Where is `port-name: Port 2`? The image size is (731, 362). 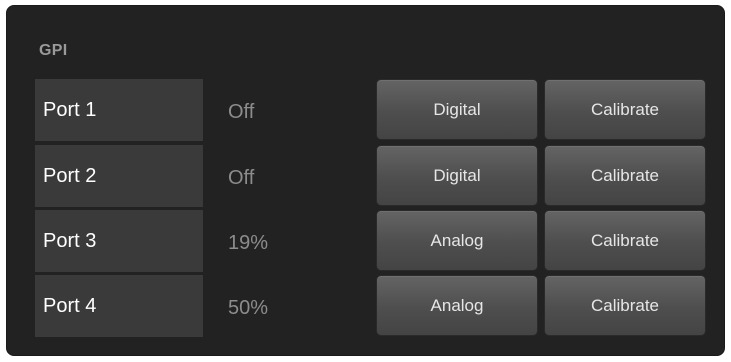
port-name: Port 2 is located at coordinates (119, 176).